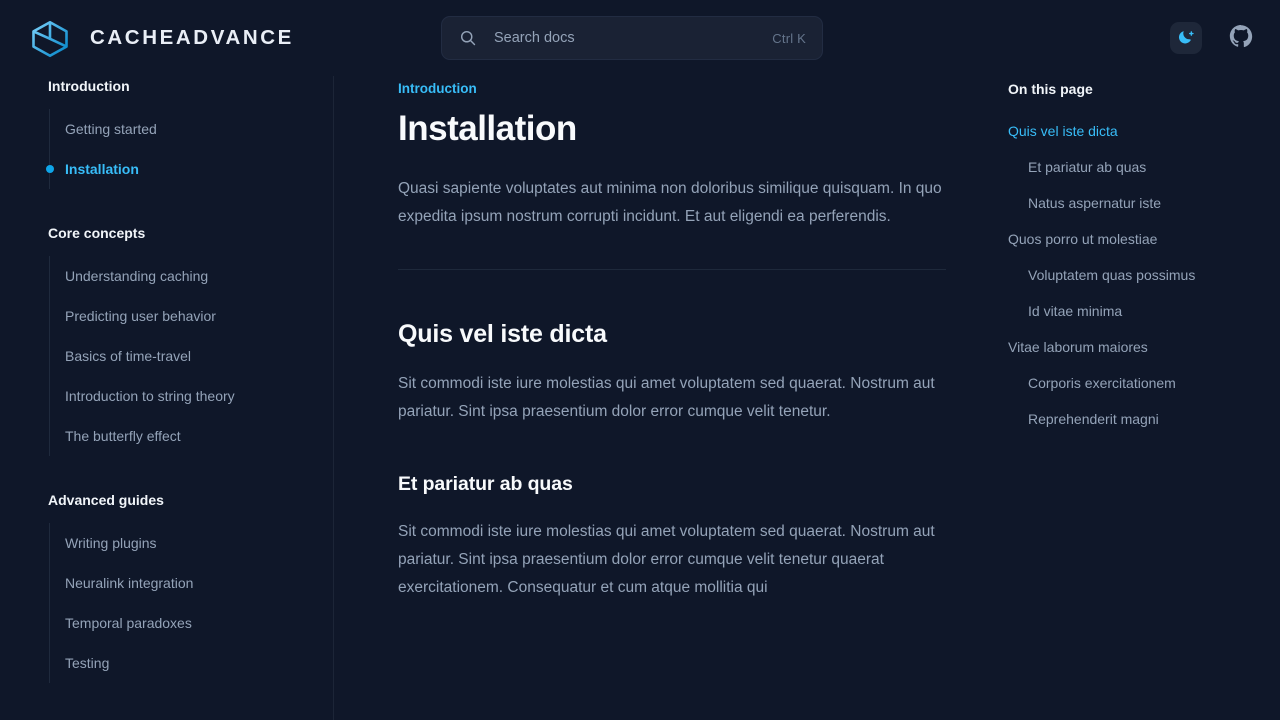 This screenshot has width=1280, height=720. I want to click on nav-list: Getting started Installation, so click(191, 149).